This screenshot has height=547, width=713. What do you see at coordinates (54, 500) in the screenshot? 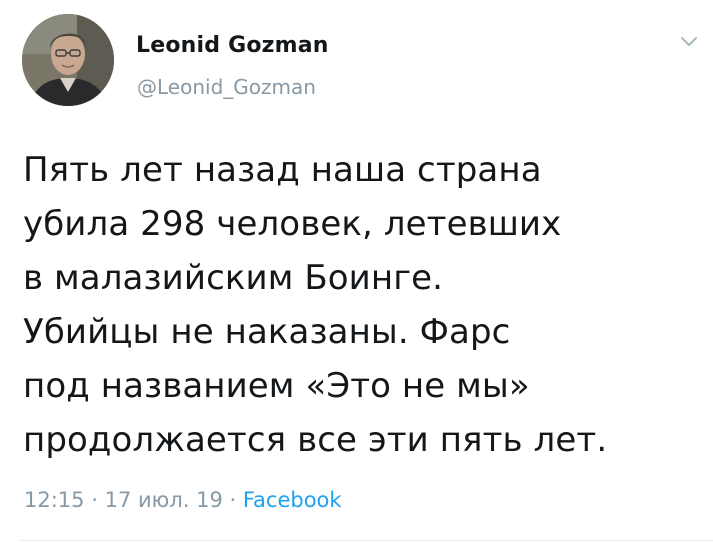
I see `tweet-time: 12:15` at bounding box center [54, 500].